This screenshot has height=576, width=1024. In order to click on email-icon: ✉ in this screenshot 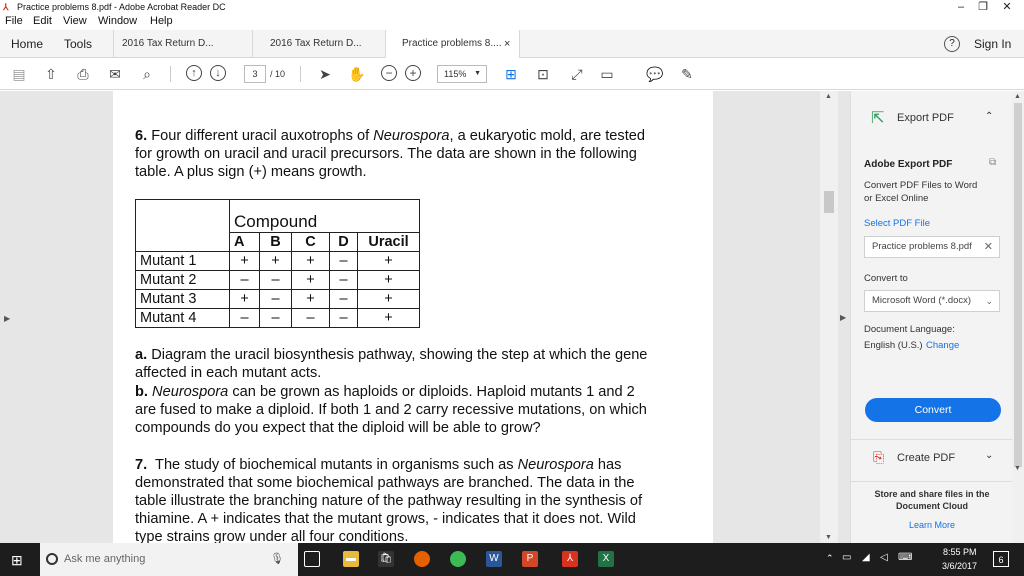, I will do `click(115, 74)`.